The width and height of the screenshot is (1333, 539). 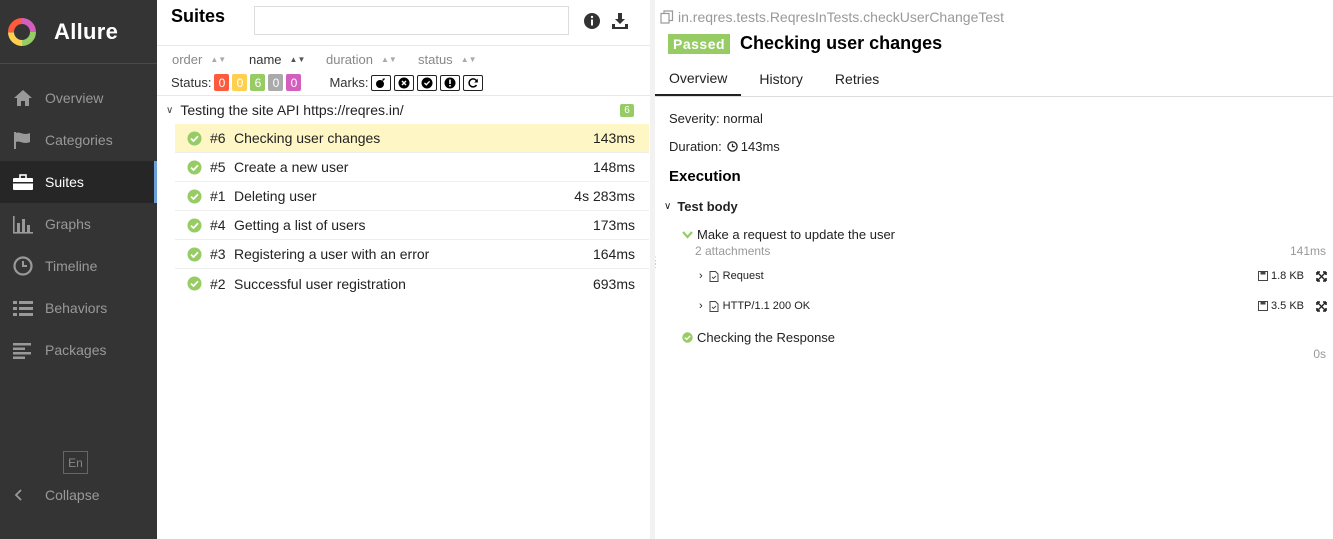 What do you see at coordinates (857, 79) in the screenshot?
I see `tab-retries: Retries` at bounding box center [857, 79].